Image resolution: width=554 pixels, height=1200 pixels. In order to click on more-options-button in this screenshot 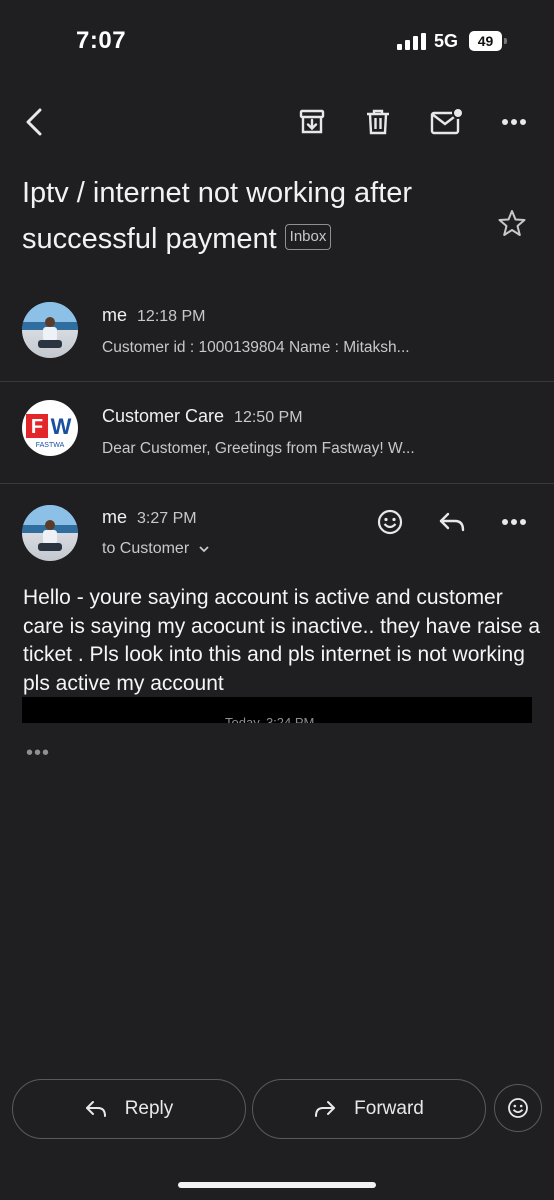, I will do `click(514, 122)`.